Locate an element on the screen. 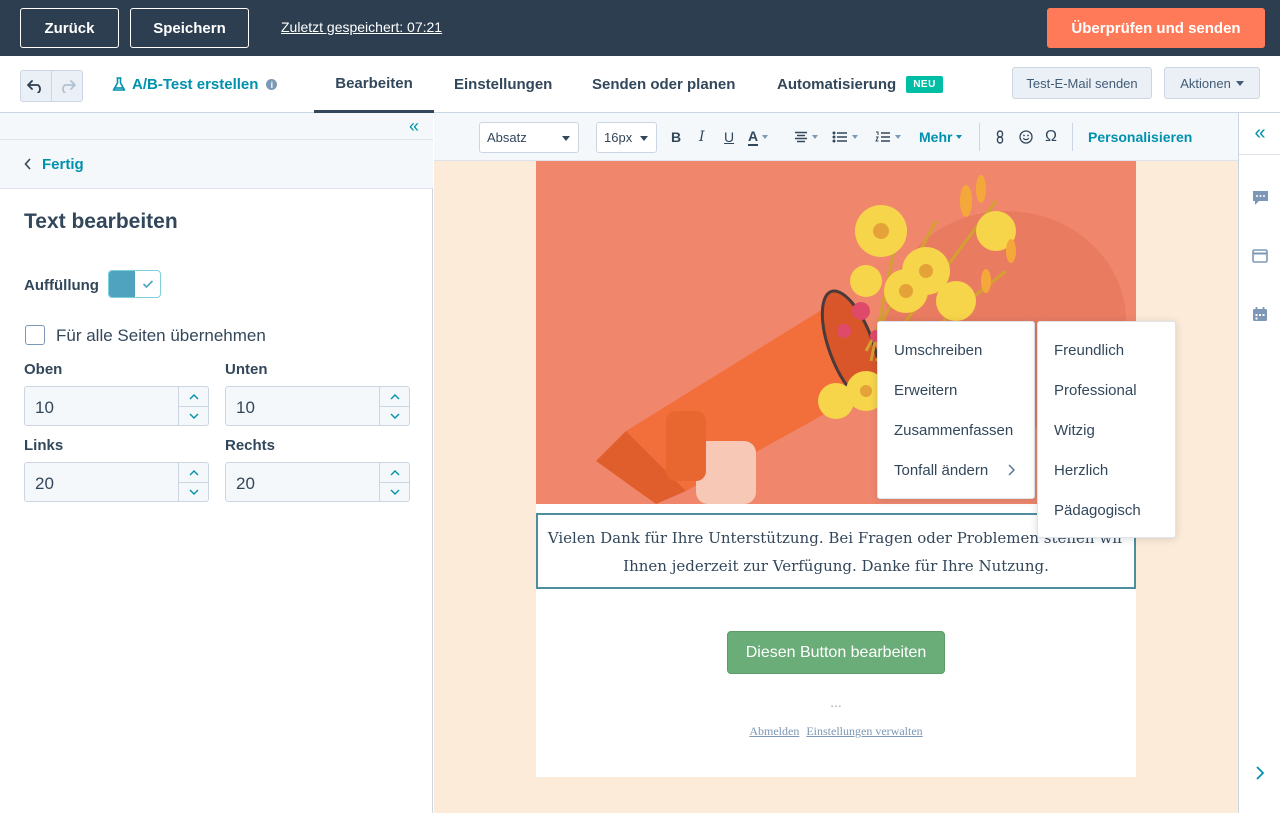 This screenshot has width=1280, height=813. tab-einstellungen: Einstellungen is located at coordinates (503, 84).